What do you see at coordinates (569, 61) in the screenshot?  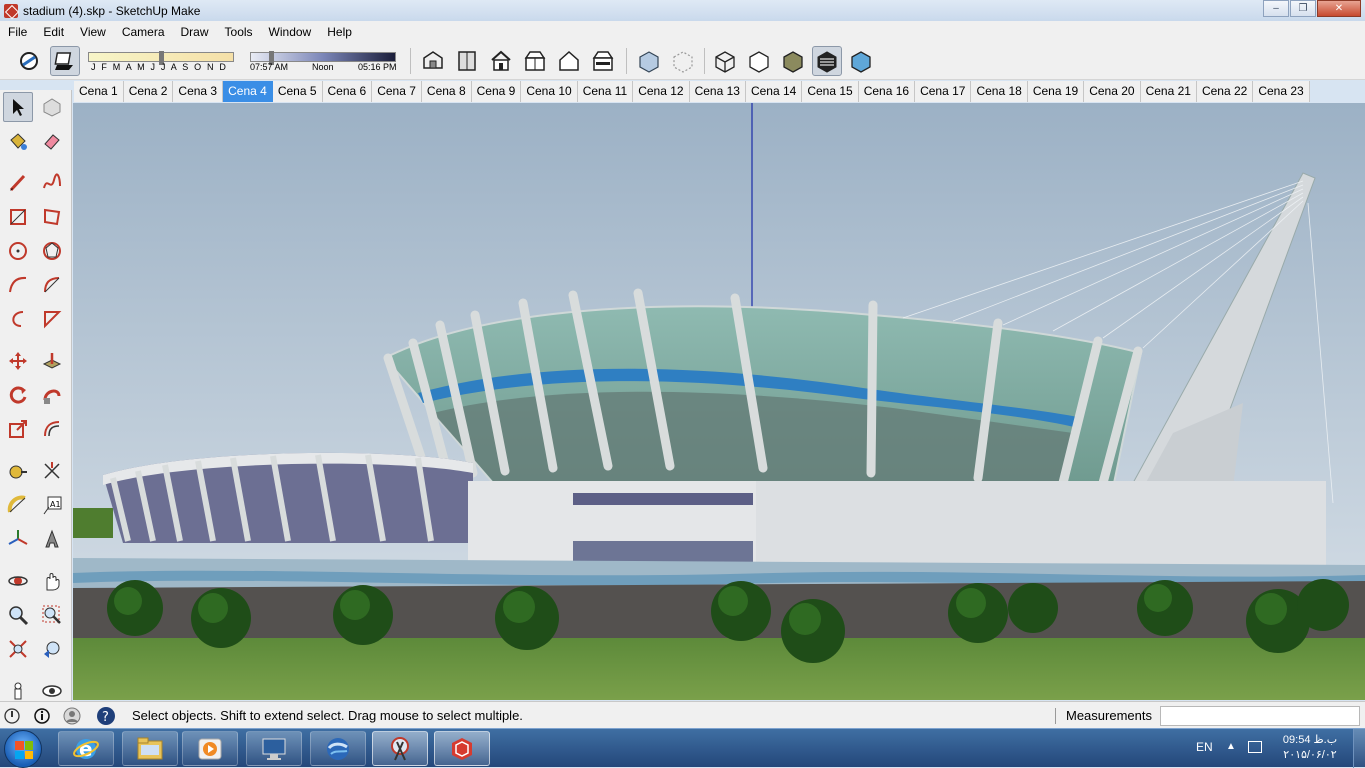 I see `back-view-icon` at bounding box center [569, 61].